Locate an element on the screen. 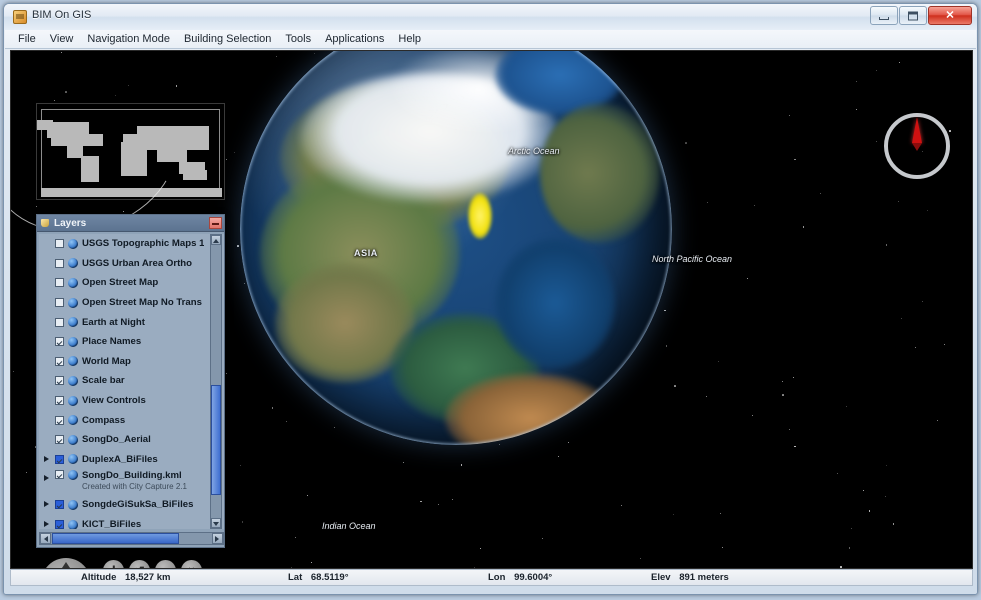 The width and height of the screenshot is (981, 600). layer-row: Compass is located at coordinates (131, 420).